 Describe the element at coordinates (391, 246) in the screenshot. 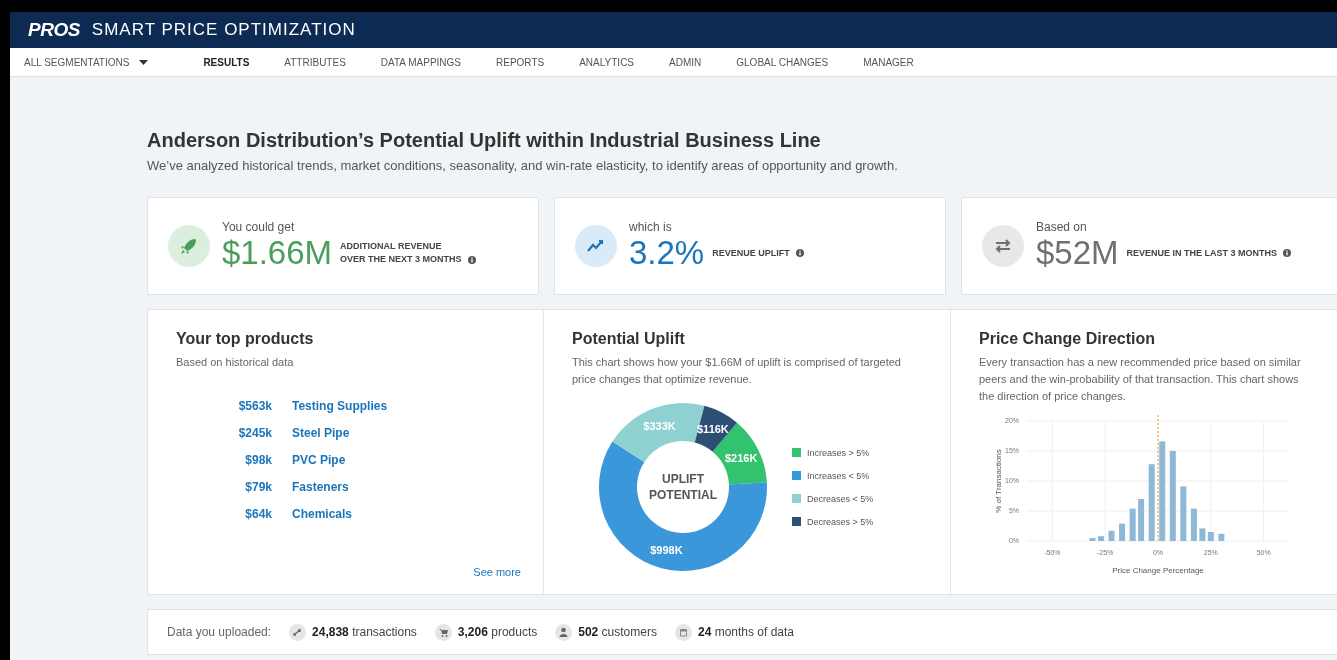

I see `kpi-label: ADDITIONAL REVENUE` at that location.